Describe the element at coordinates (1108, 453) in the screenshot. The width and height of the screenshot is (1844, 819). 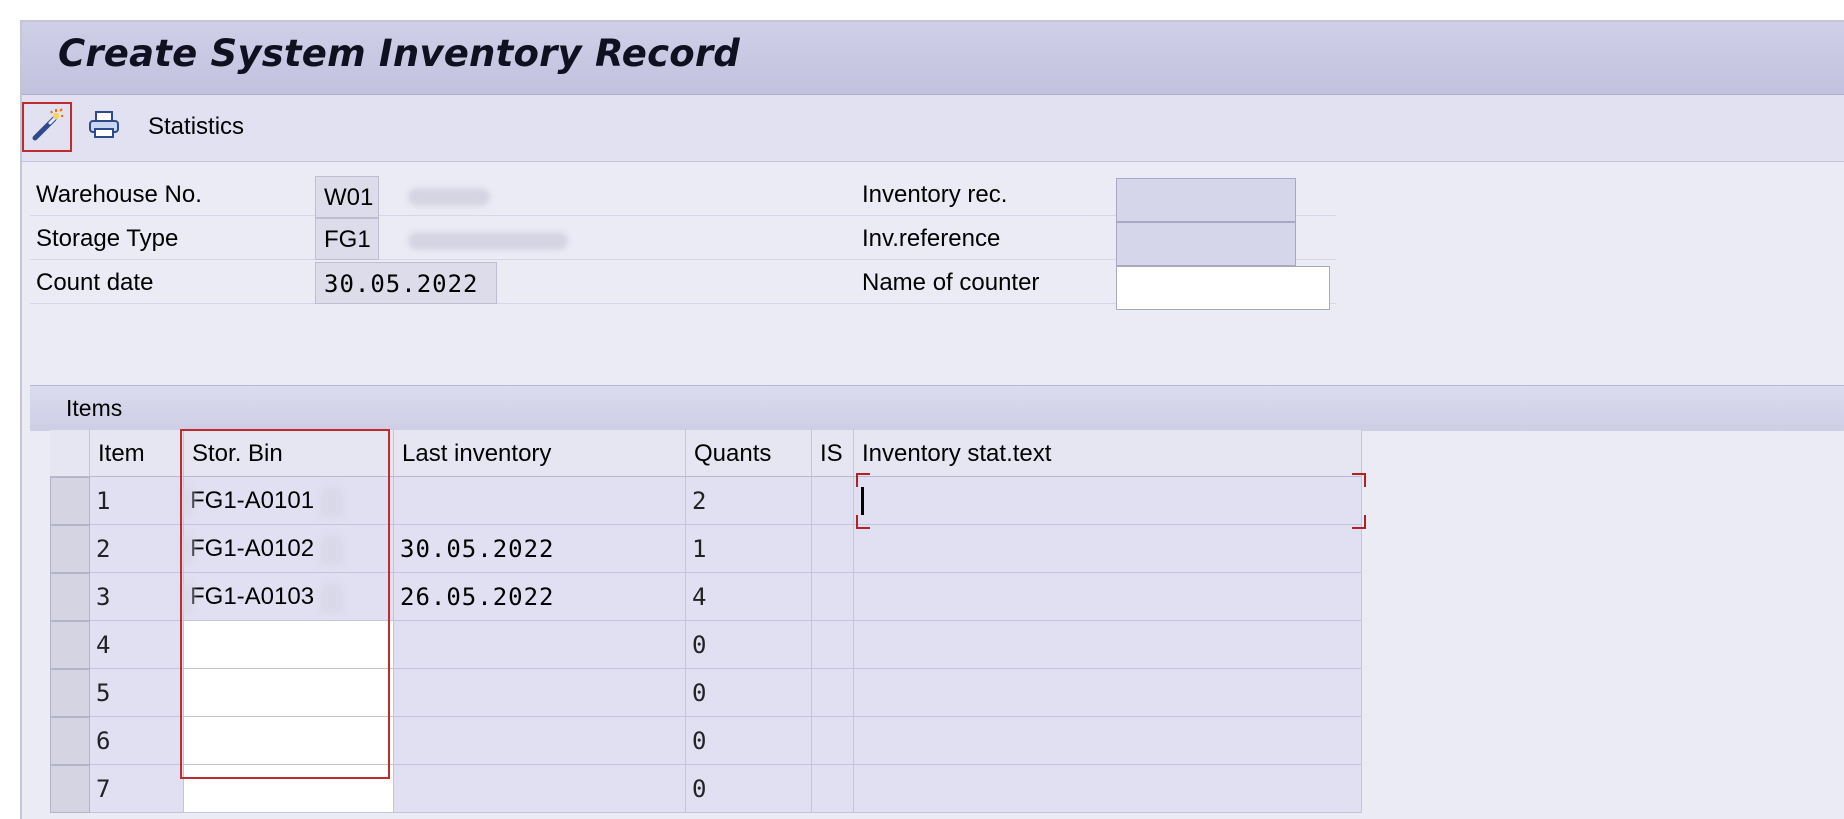
I see `col-inventory-stat-text: Inventory stat.text` at that location.